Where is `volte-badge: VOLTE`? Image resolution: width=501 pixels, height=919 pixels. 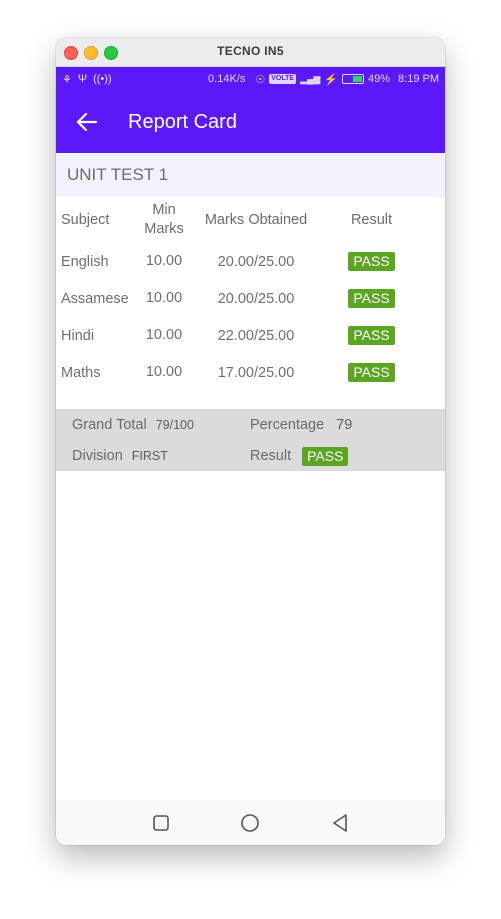
volte-badge: VOLTE is located at coordinates (283, 79).